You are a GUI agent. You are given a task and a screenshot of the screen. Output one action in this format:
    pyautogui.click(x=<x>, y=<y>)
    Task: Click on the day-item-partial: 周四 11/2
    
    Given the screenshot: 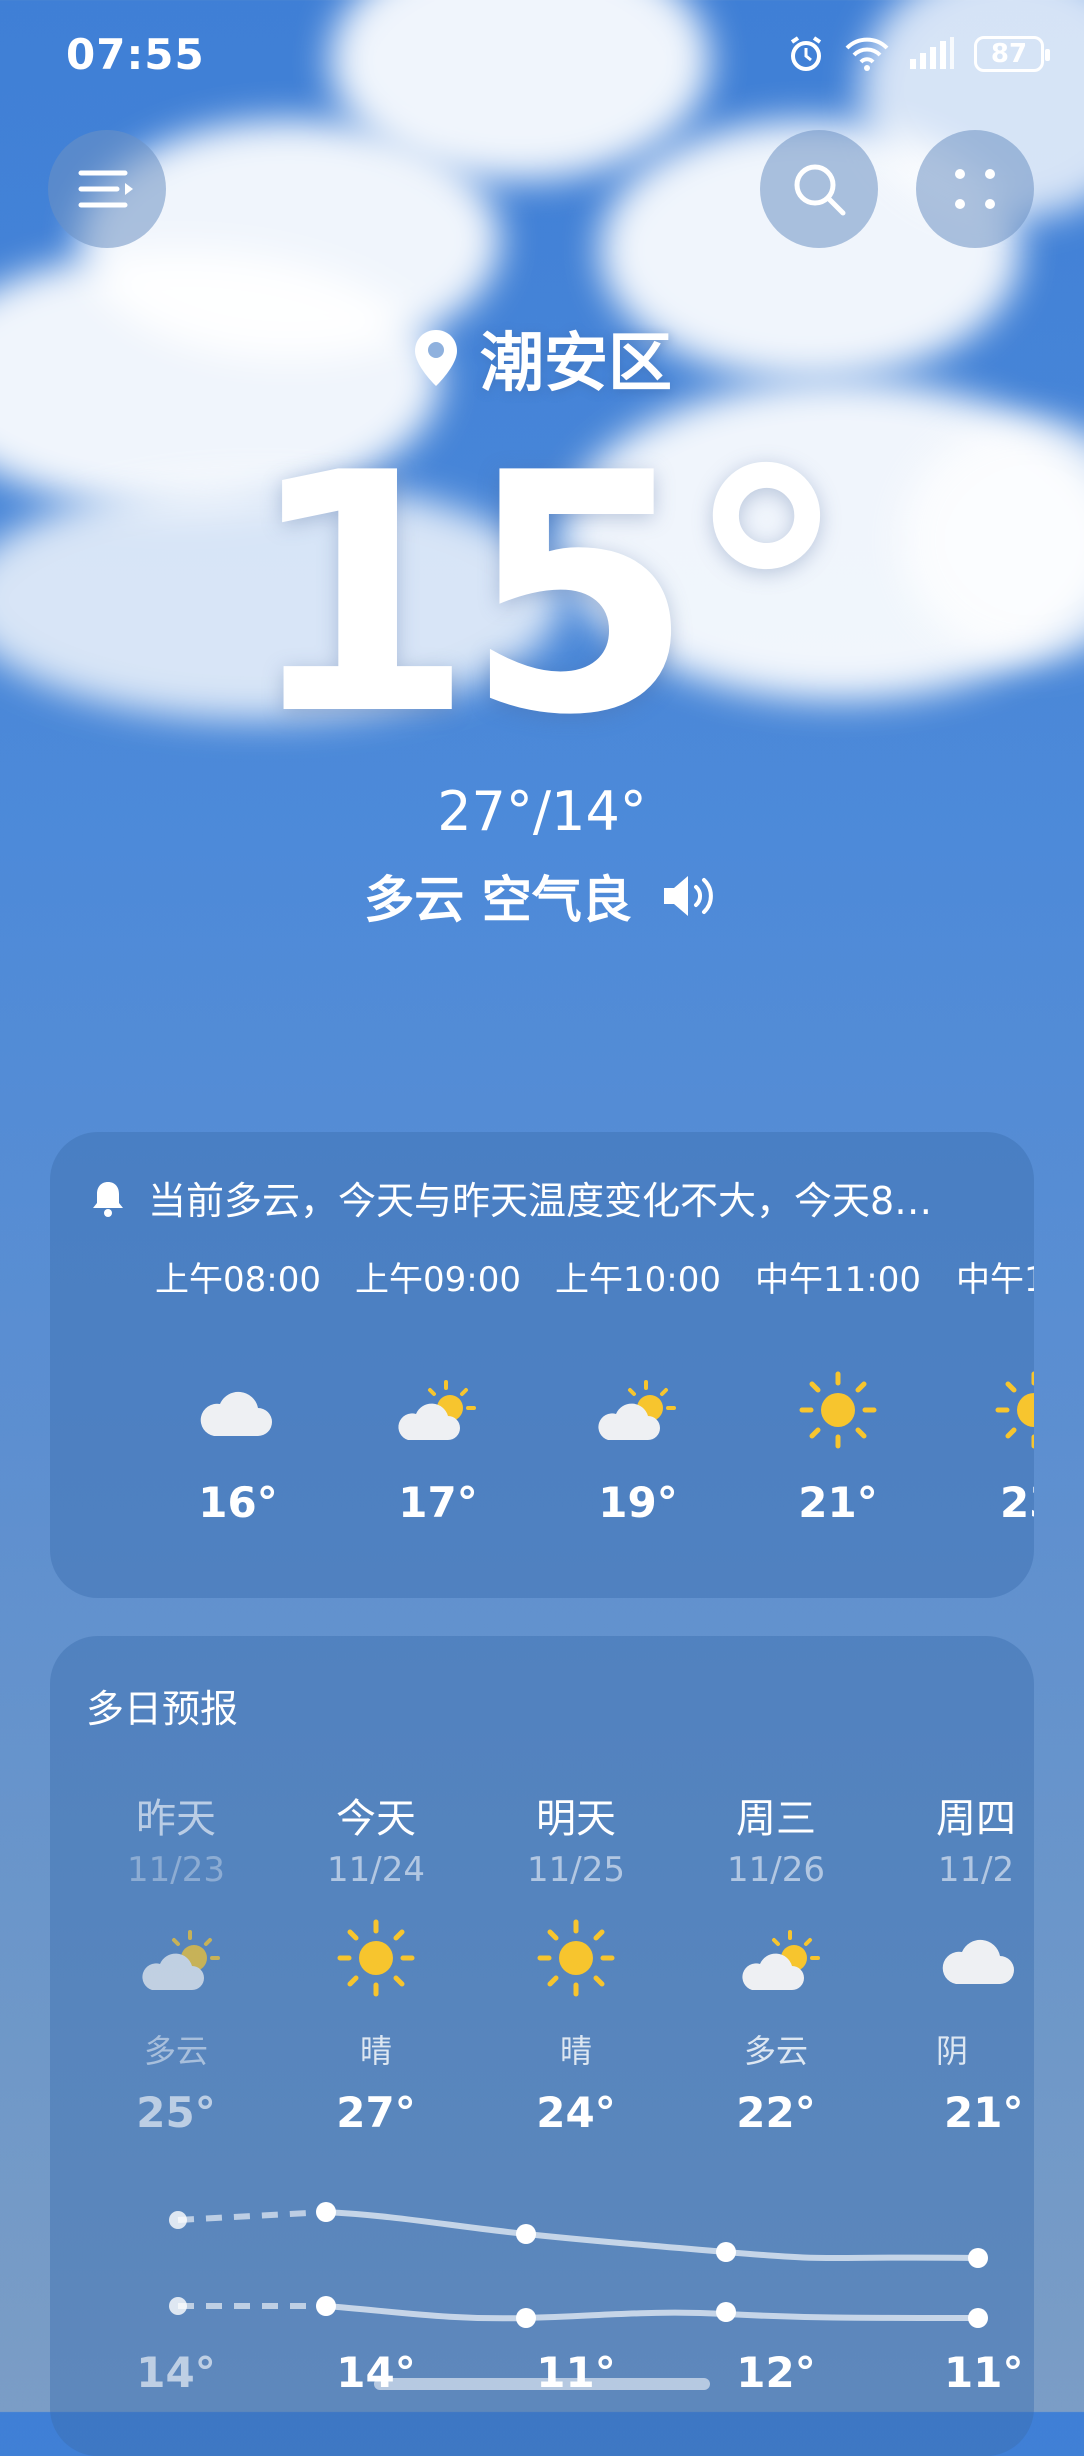 What is the action you would take?
    pyautogui.click(x=955, y=1838)
    